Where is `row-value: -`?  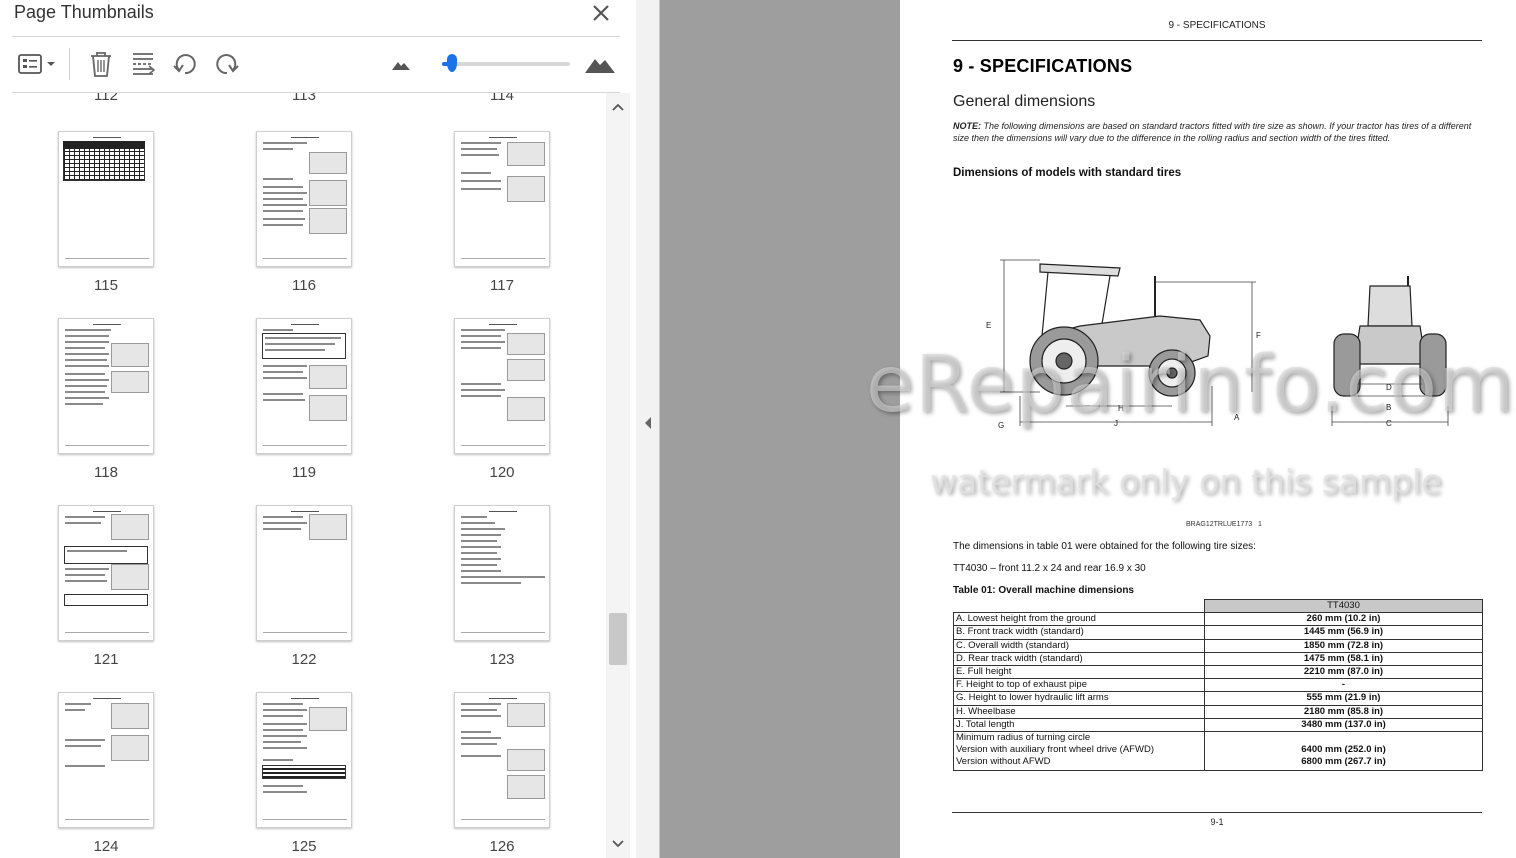
row-value: - is located at coordinates (1343, 685).